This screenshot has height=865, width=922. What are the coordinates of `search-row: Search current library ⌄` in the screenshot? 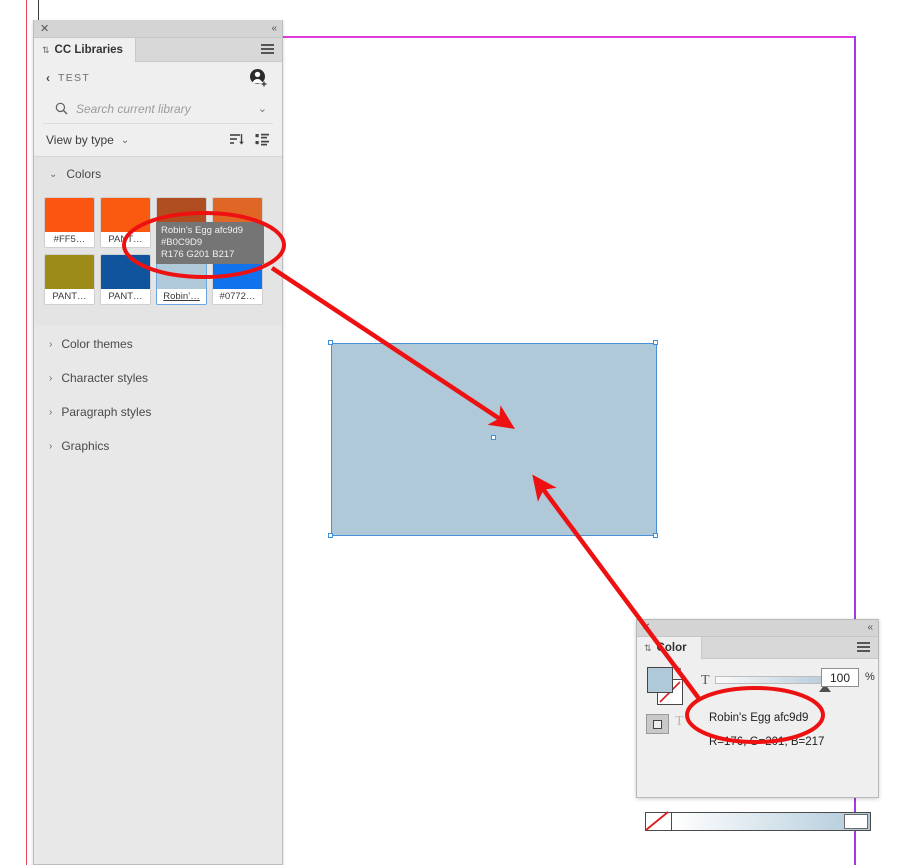 It's located at (158, 109).